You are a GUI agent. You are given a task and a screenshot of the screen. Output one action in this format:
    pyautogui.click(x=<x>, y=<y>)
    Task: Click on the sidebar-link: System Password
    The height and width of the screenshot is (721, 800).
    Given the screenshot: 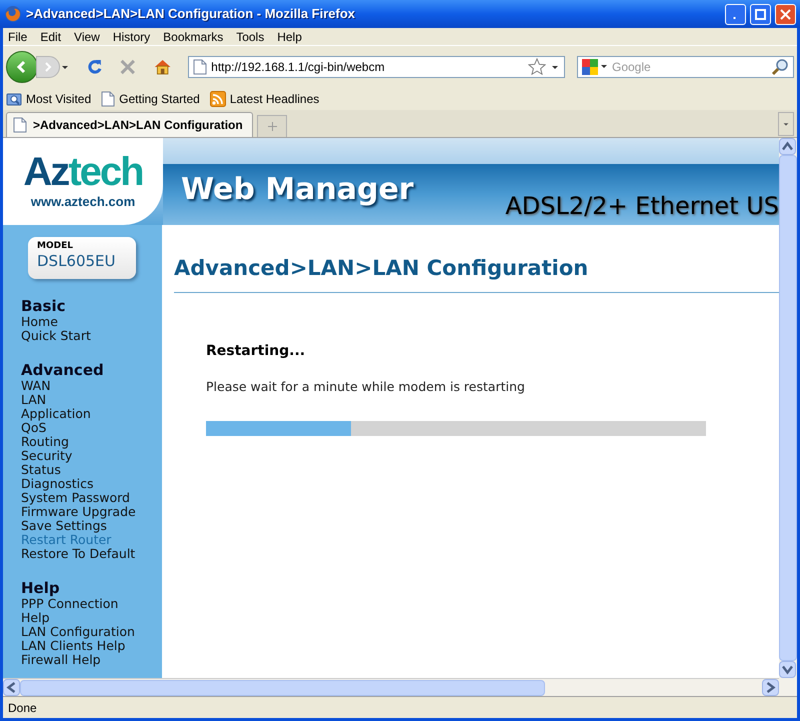 What is the action you would take?
    pyautogui.click(x=82, y=498)
    